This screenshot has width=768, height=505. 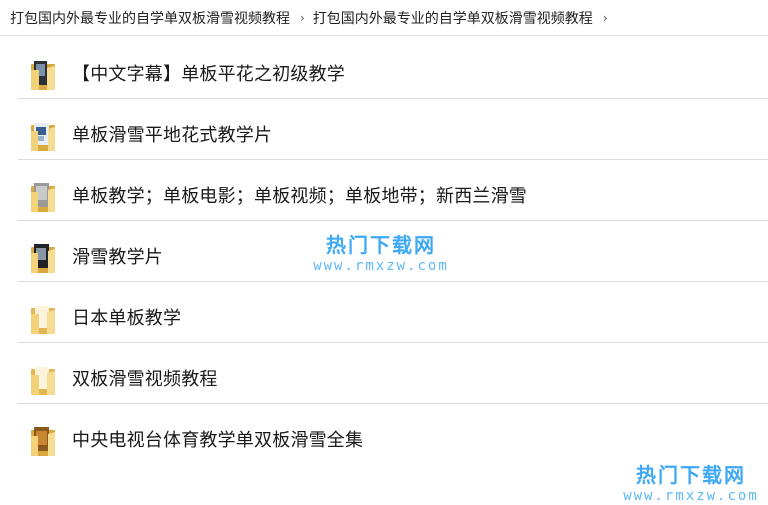 I want to click on folder-item: 【中文字幕】单板平花之初级教学, so click(x=393, y=68).